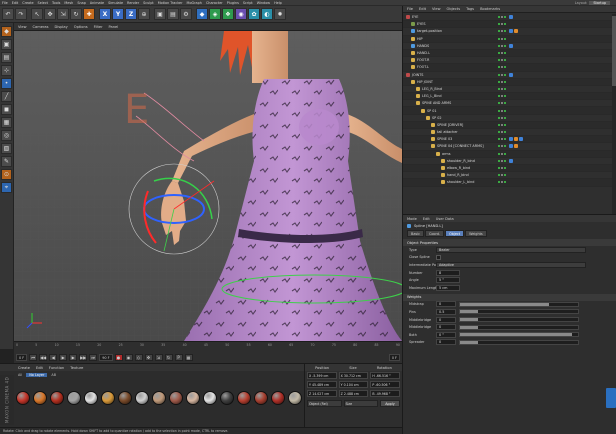 The image size is (616, 434). I want to click on timeline-ruler: 0 5 10 15 20 25 30 35 40 45 50 55 60 65 70 75 80 85 90, so click(208, 347).